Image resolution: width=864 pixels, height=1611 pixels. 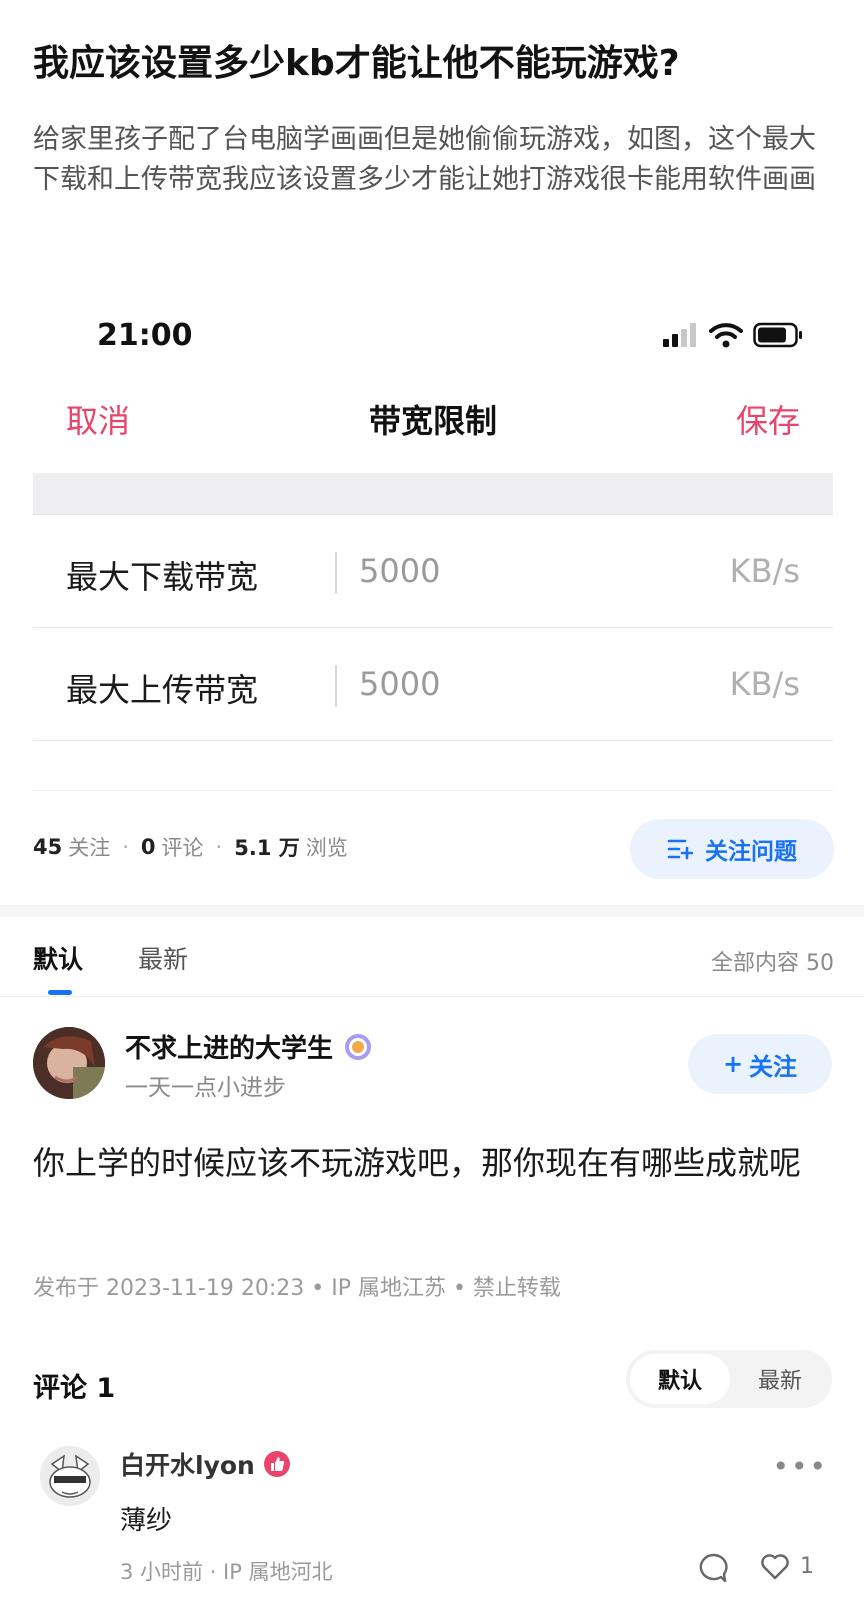 I want to click on more-options-icon: •••, so click(x=800, y=1466).